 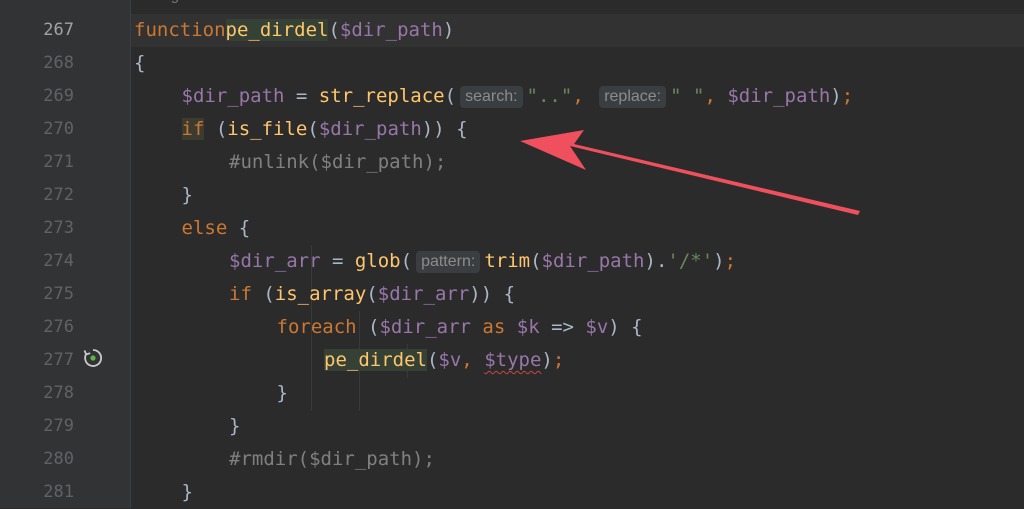 I want to click on code-token: )., so click(x=656, y=261).